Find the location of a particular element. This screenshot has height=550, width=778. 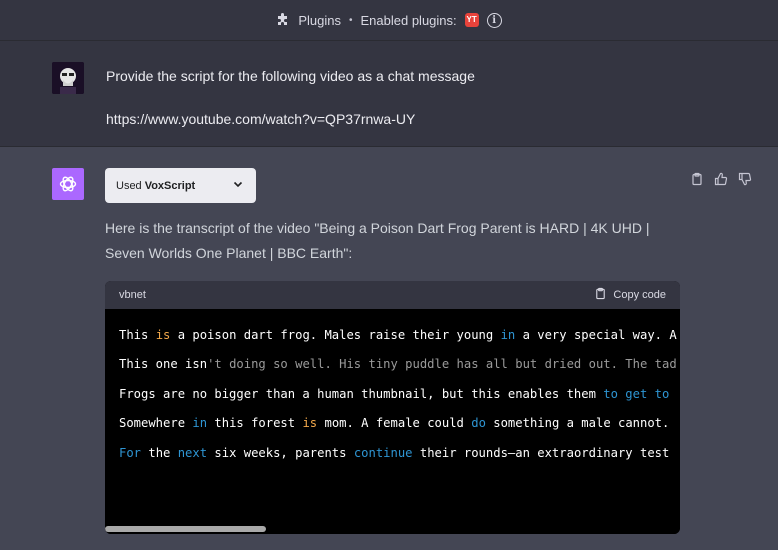

code-token: to get to is located at coordinates (636, 393).